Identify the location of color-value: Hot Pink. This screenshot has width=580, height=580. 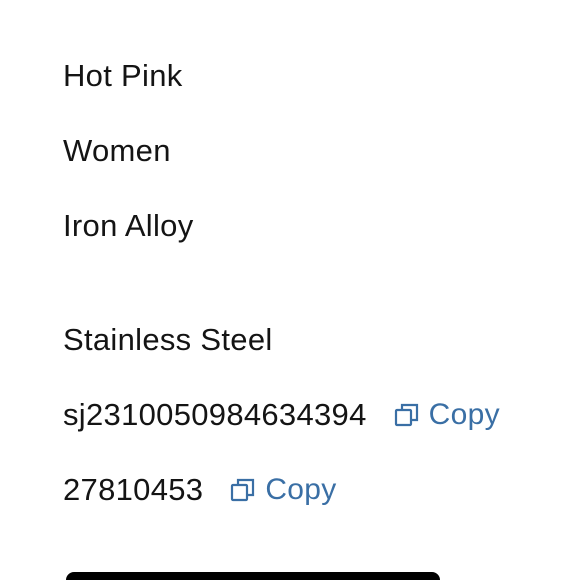
(123, 75).